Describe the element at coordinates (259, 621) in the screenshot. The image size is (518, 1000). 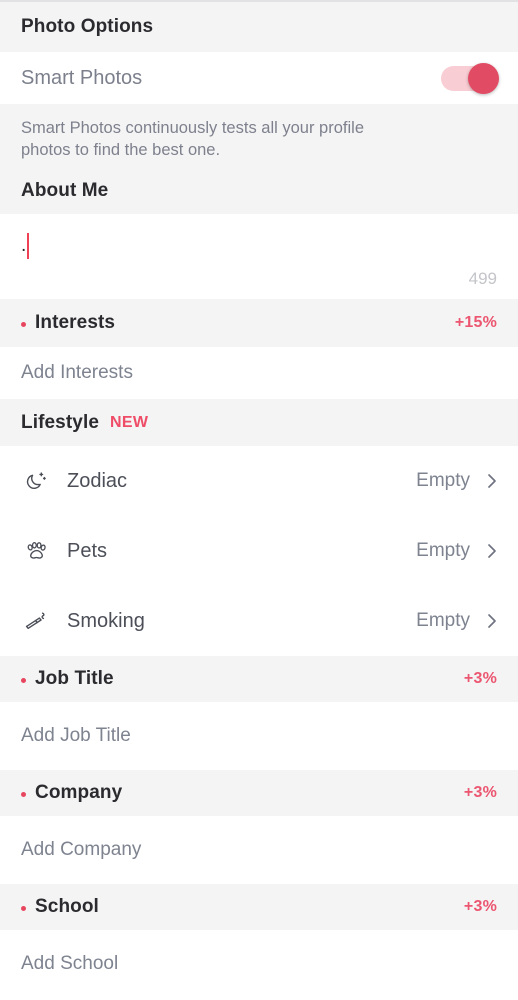
I see `lifestyle-row-smoking: Smoking Empty` at that location.